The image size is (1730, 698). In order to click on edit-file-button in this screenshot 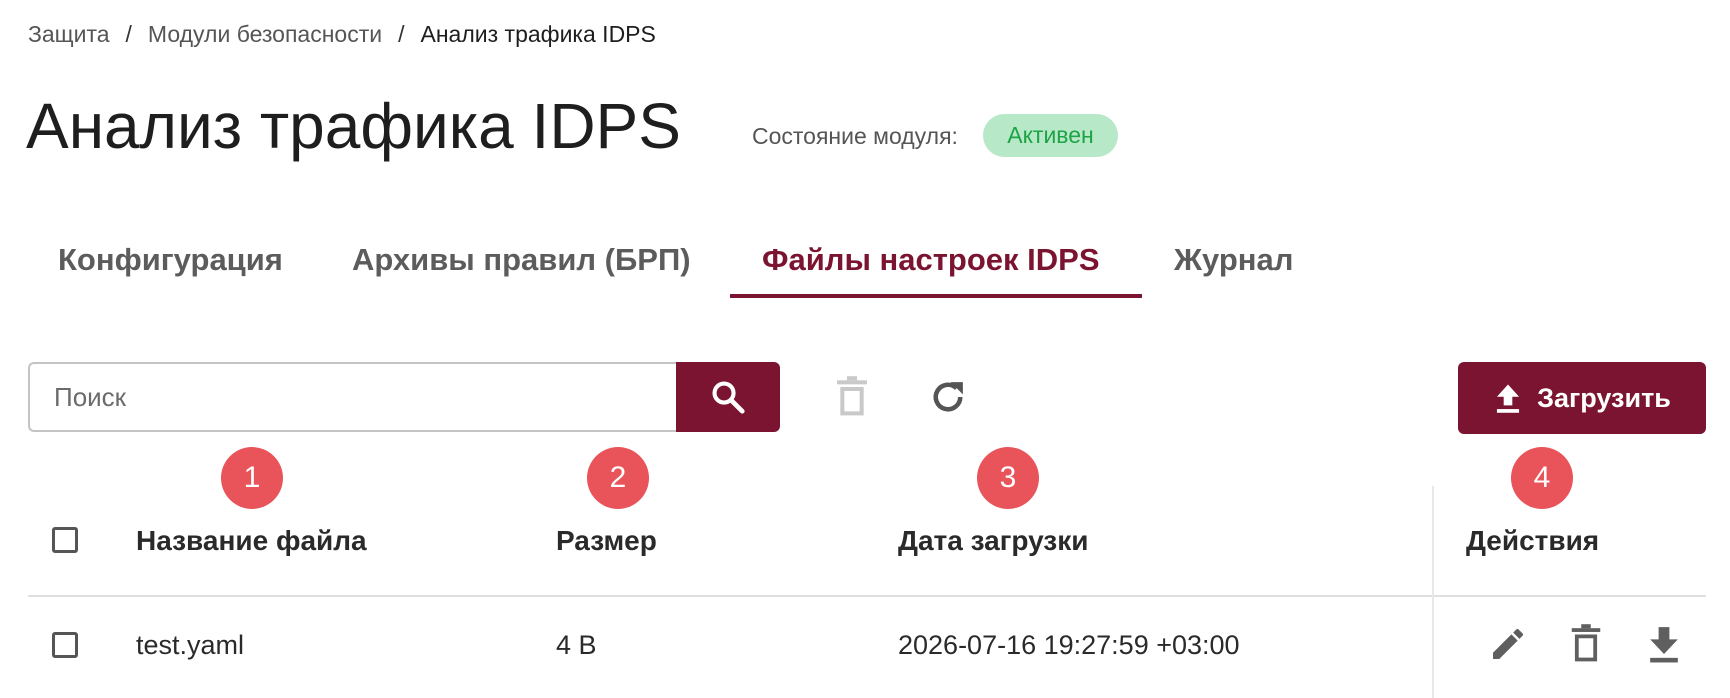, I will do `click(1508, 644)`.